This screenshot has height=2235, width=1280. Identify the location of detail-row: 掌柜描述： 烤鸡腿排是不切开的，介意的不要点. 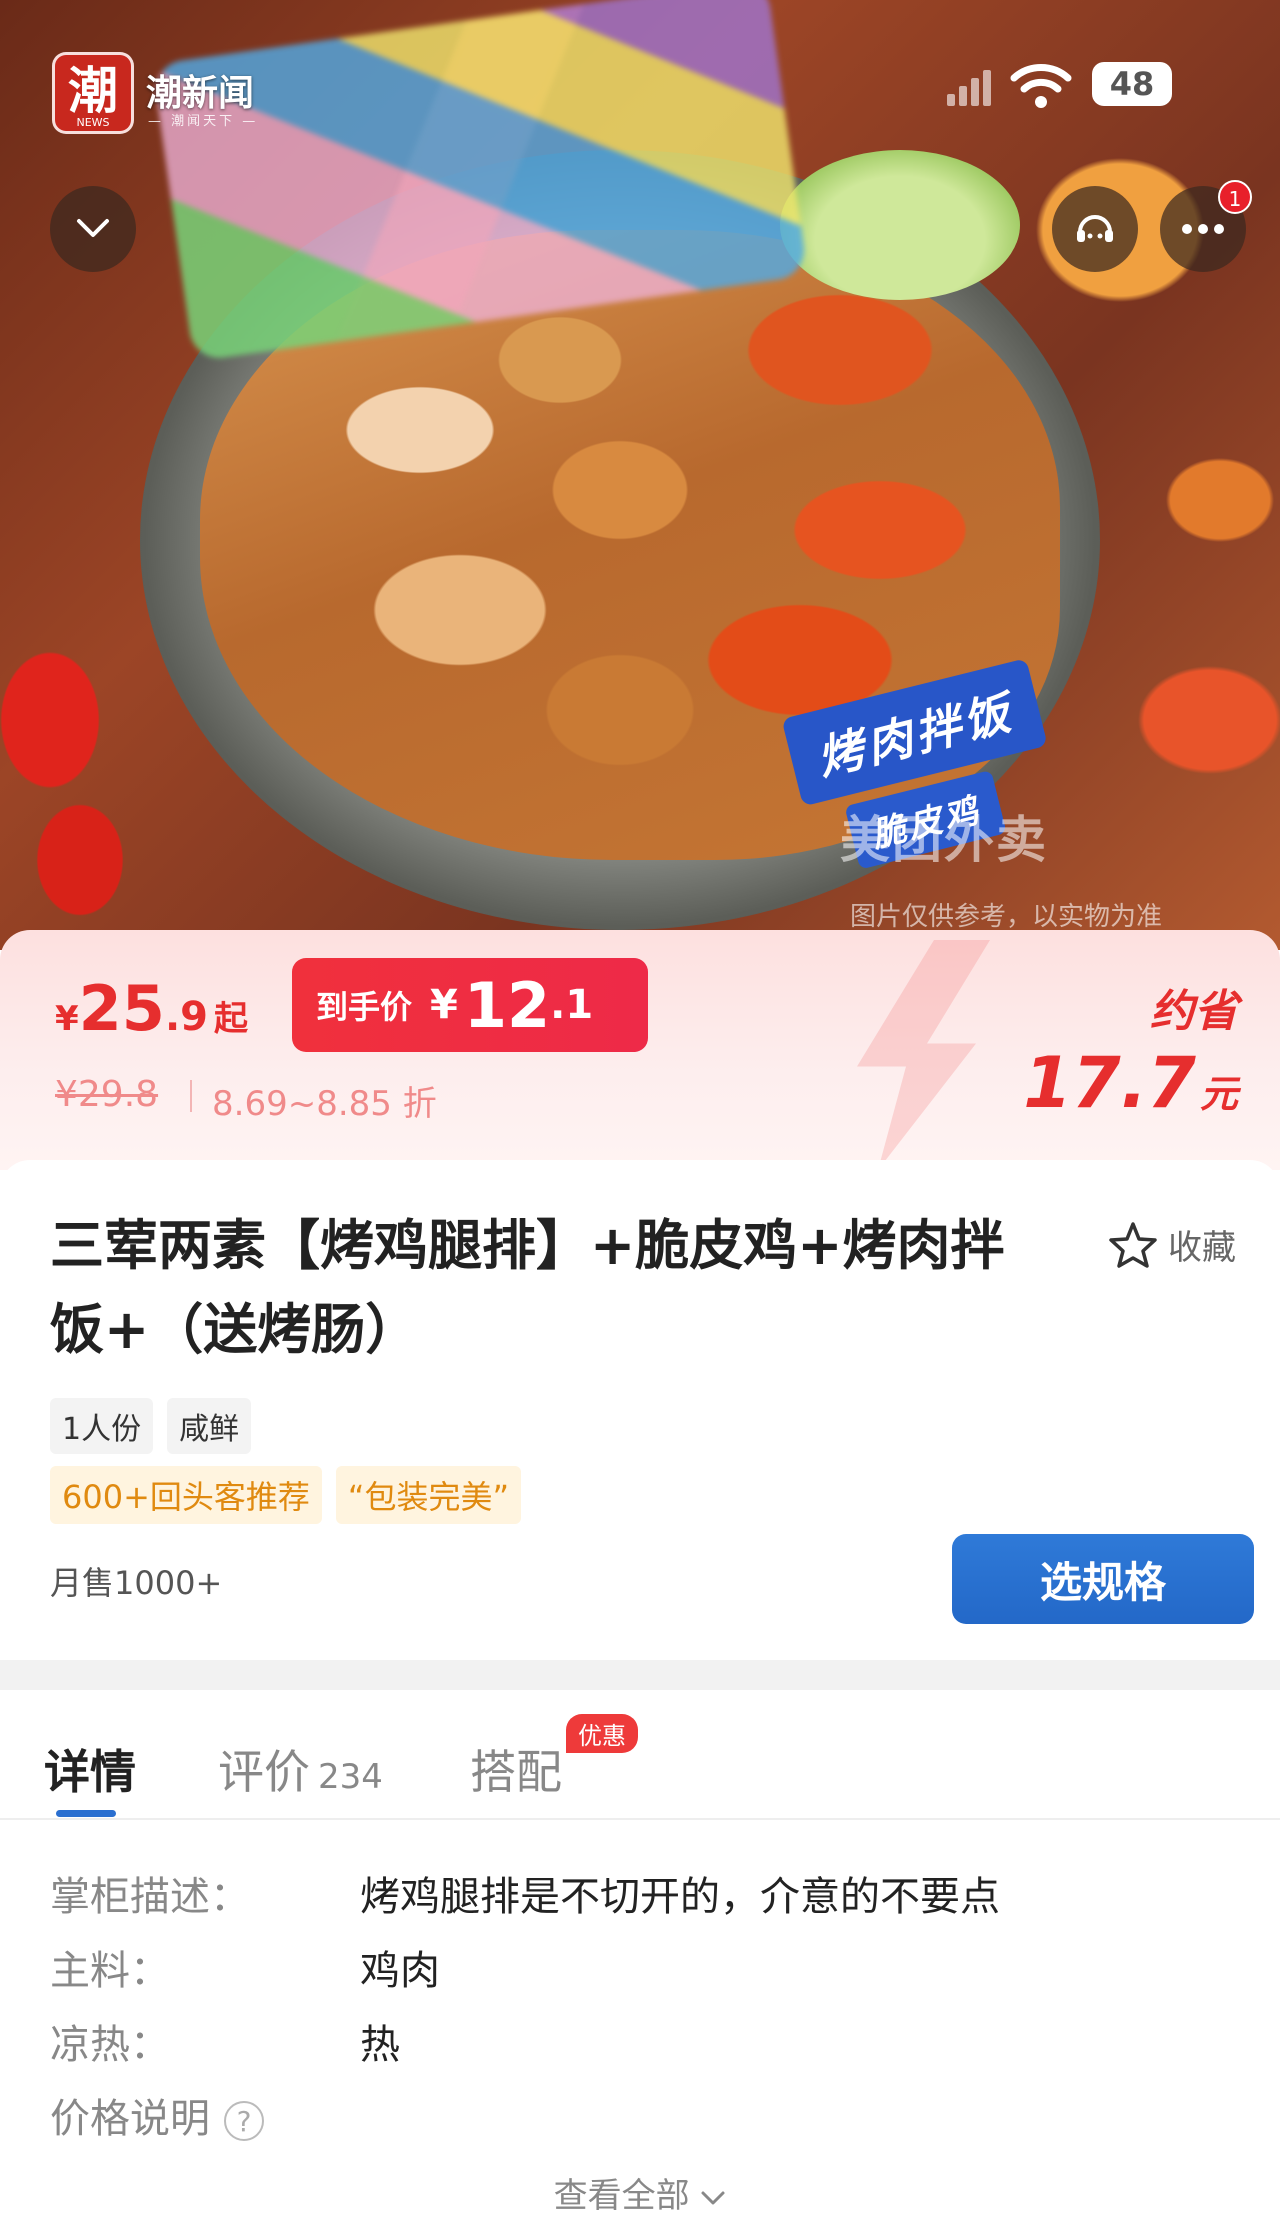
(525, 1893).